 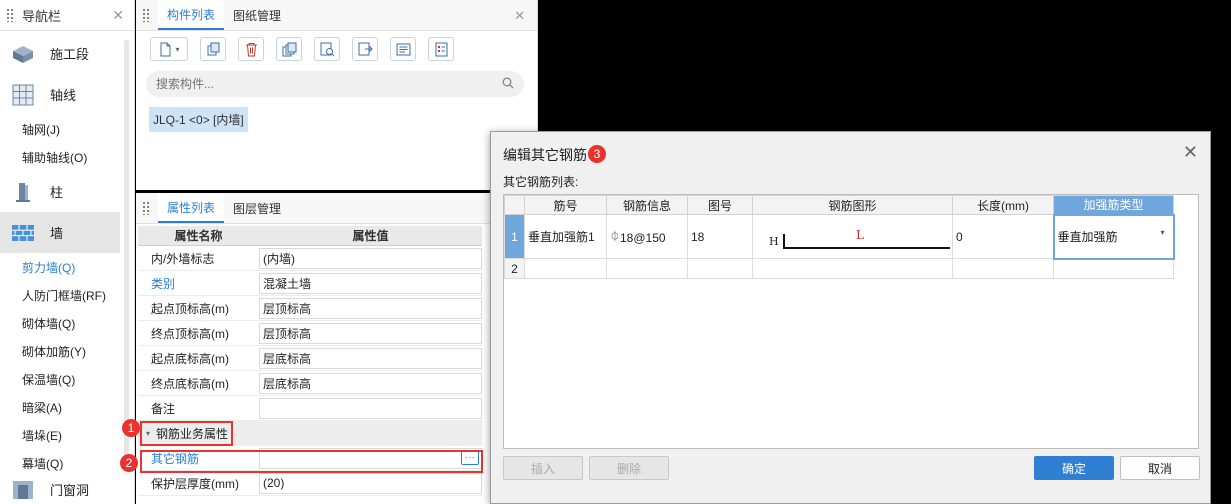 I want to click on report-button, so click(x=441, y=49).